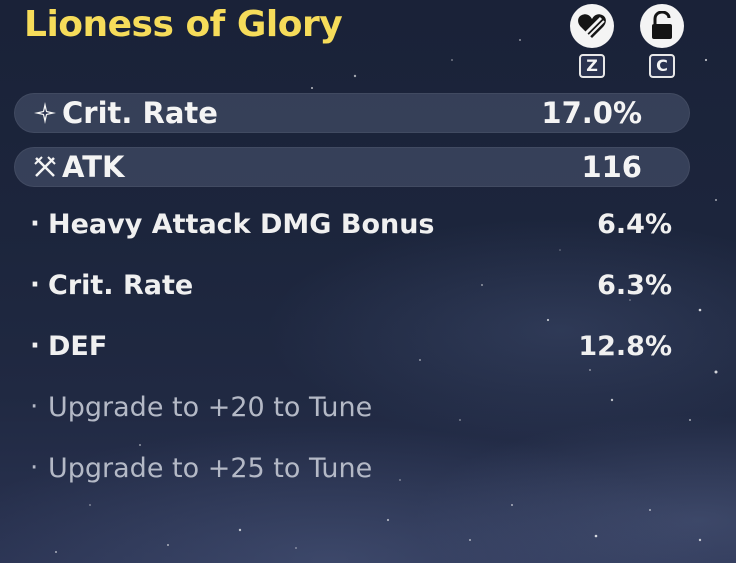 The width and height of the screenshot is (736, 563). I want to click on heart-icon, so click(592, 26).